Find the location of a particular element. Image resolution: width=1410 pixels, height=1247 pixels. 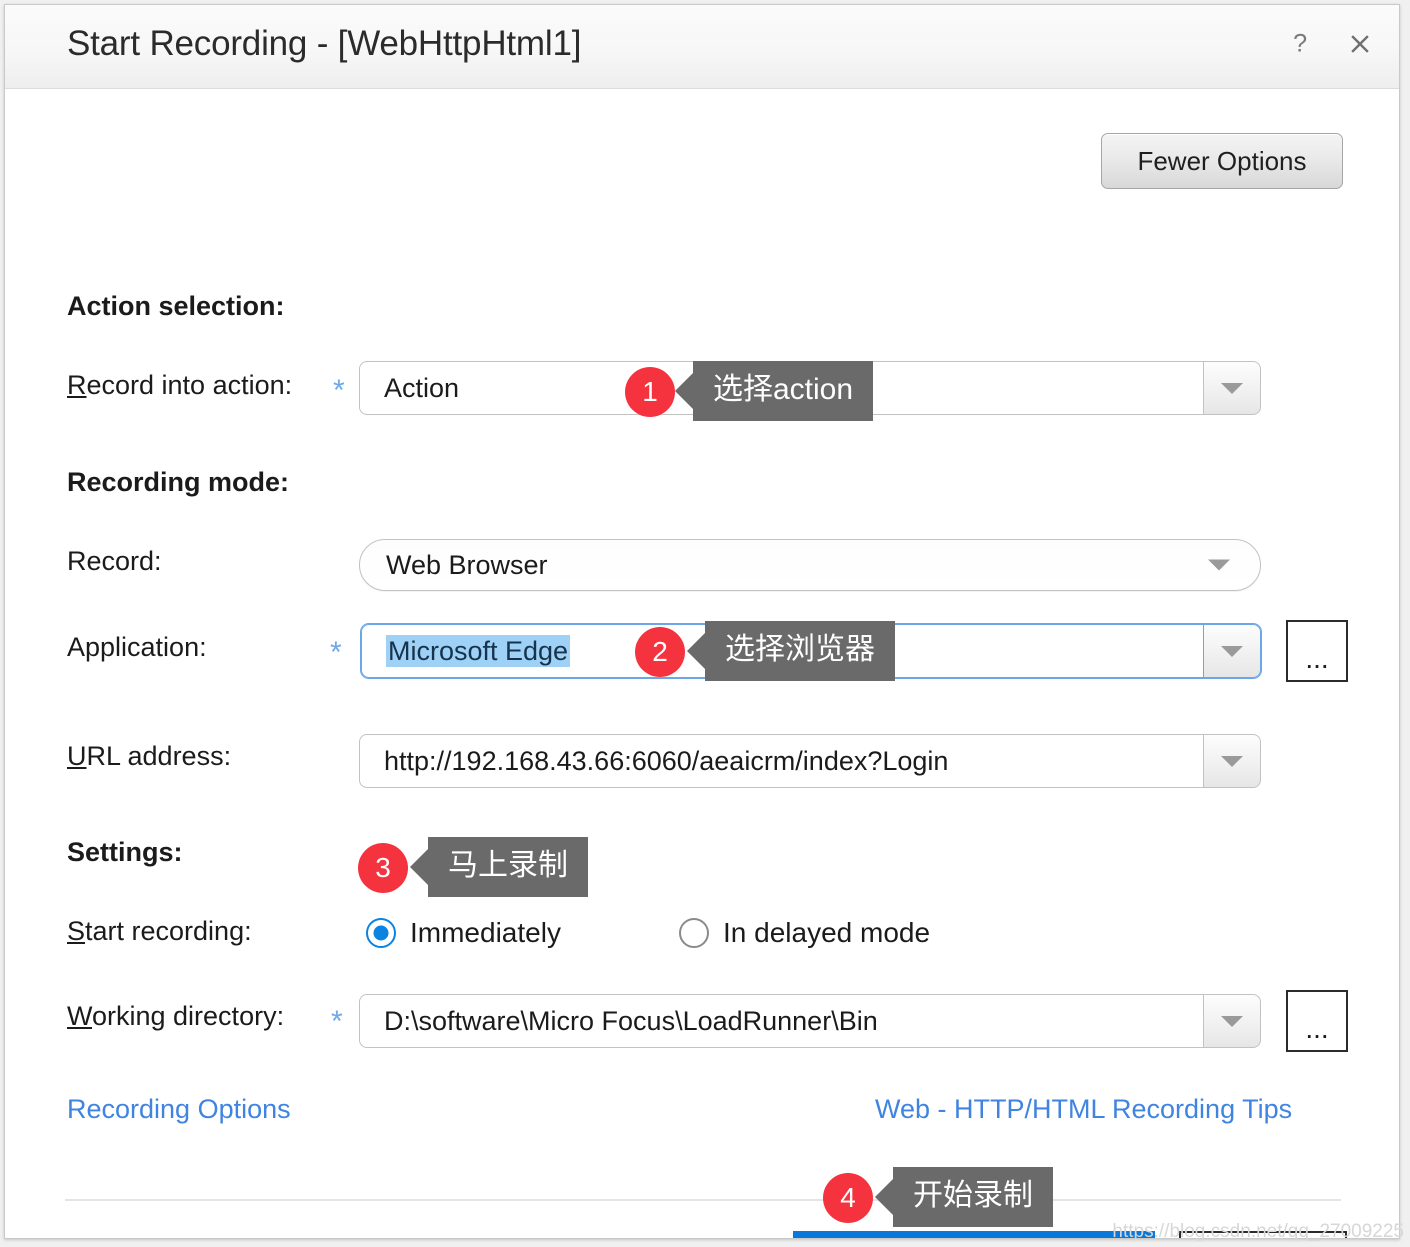

record-into-action-label-accesskey: R is located at coordinates (77, 385).